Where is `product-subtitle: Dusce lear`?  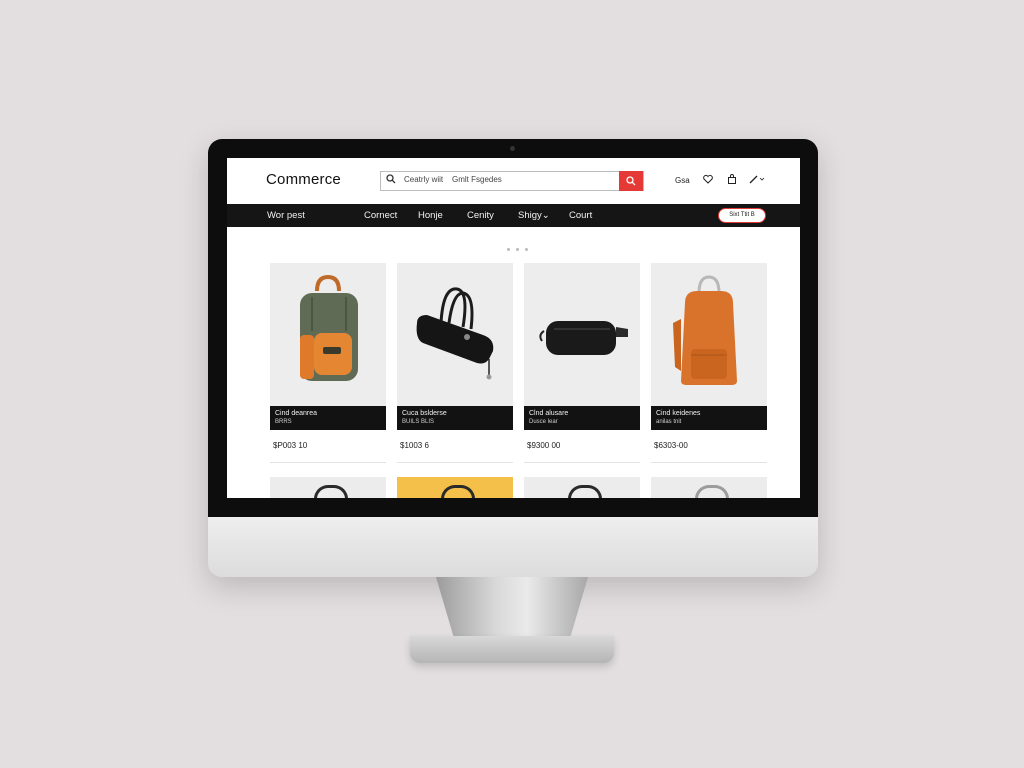 product-subtitle: Dusce lear is located at coordinates (543, 422).